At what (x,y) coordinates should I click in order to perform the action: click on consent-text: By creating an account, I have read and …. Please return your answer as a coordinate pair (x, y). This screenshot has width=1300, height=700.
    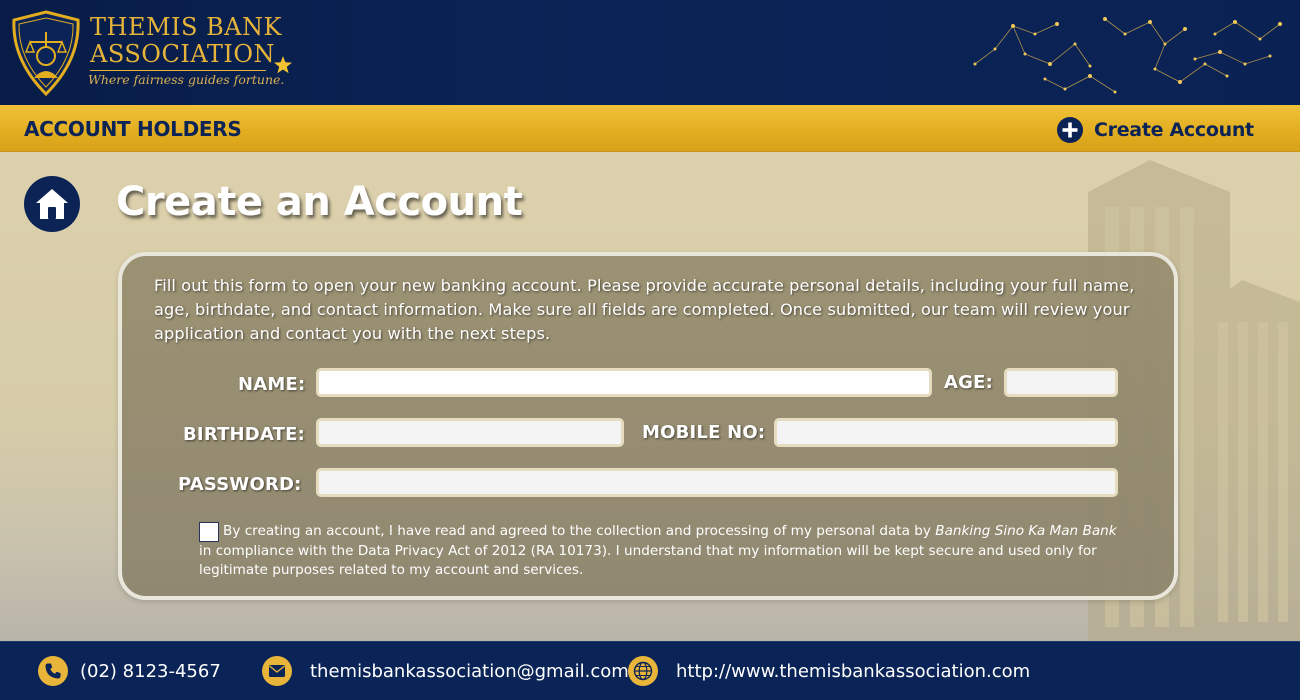
    Looking at the image, I should click on (664, 551).